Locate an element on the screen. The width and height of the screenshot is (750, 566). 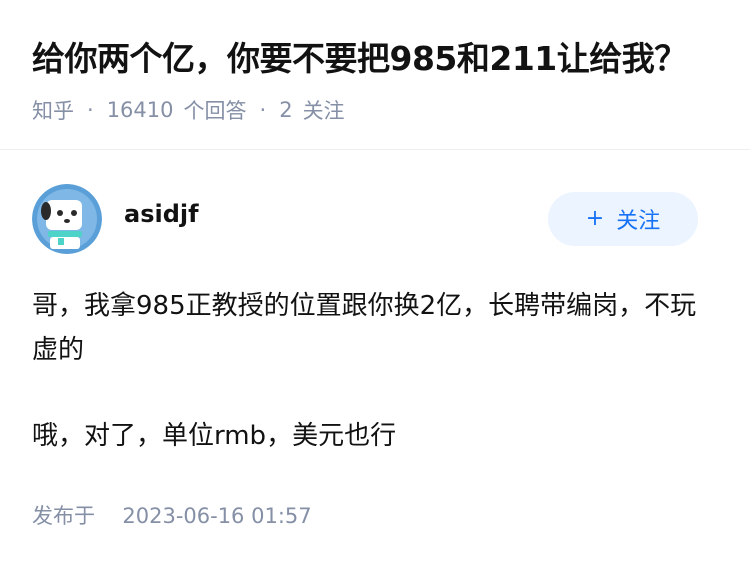
published-label: 发布于 is located at coordinates (63, 516).